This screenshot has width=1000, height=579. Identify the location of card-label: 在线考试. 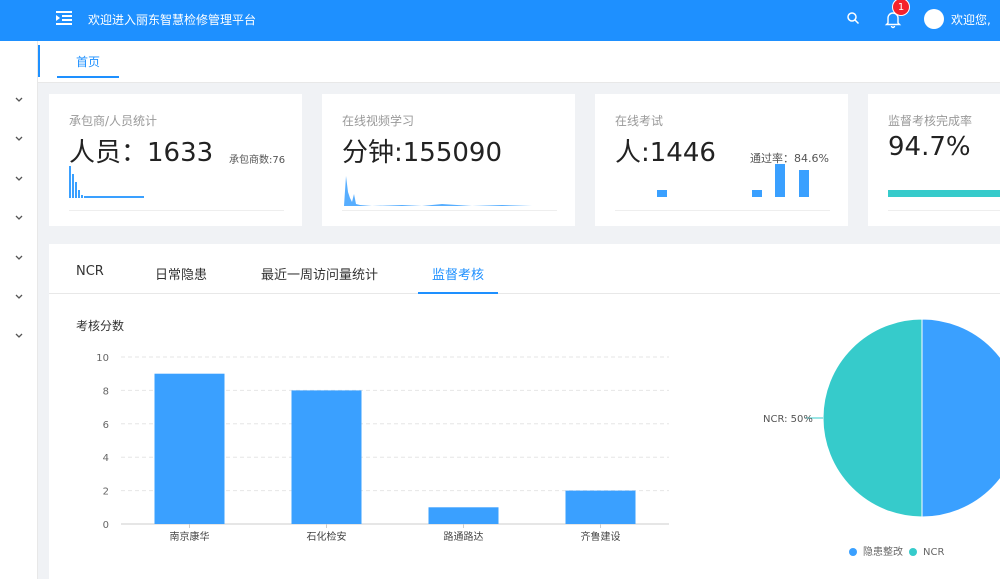
(639, 121).